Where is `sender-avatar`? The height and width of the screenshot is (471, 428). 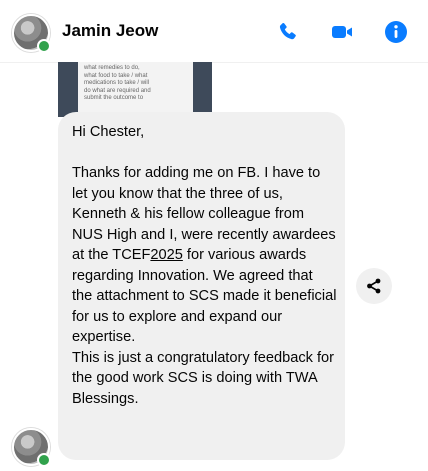
sender-avatar is located at coordinates (31, 447).